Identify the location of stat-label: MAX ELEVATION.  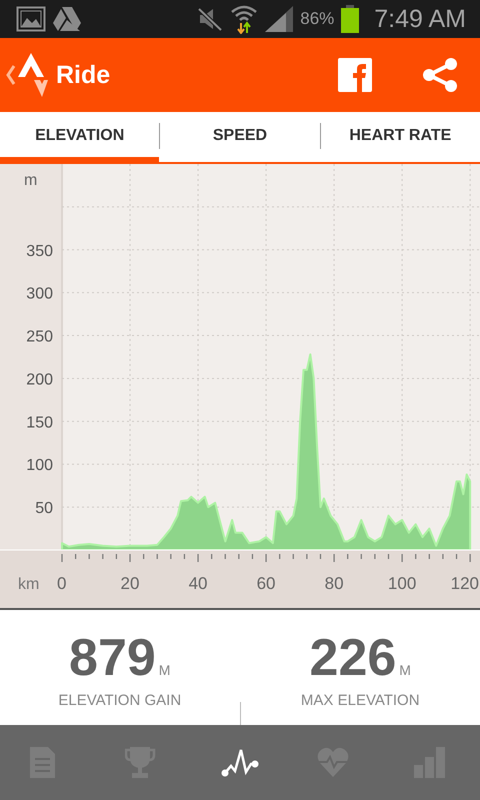
(360, 700).